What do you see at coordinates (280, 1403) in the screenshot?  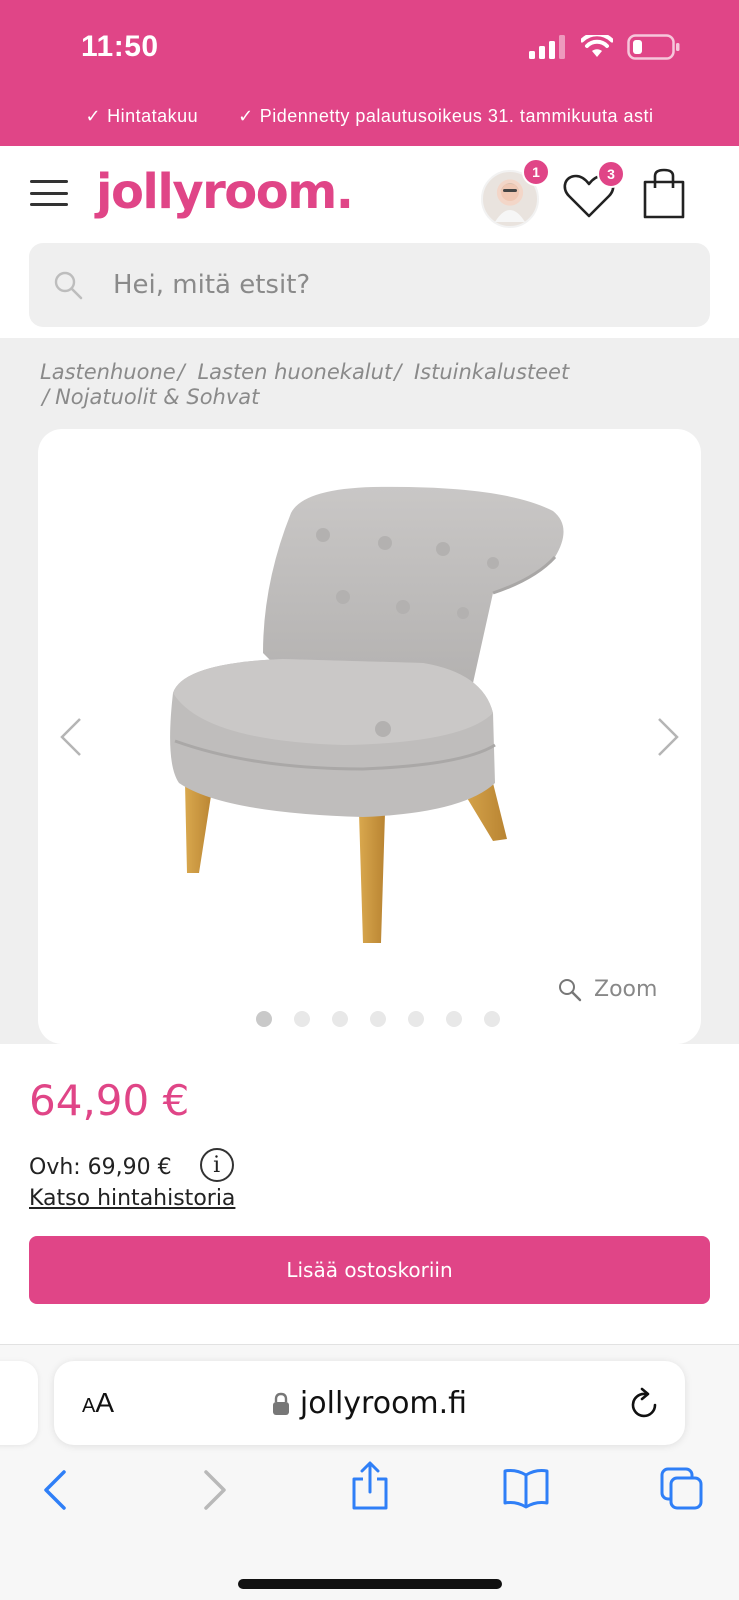 I see `lock-icon` at bounding box center [280, 1403].